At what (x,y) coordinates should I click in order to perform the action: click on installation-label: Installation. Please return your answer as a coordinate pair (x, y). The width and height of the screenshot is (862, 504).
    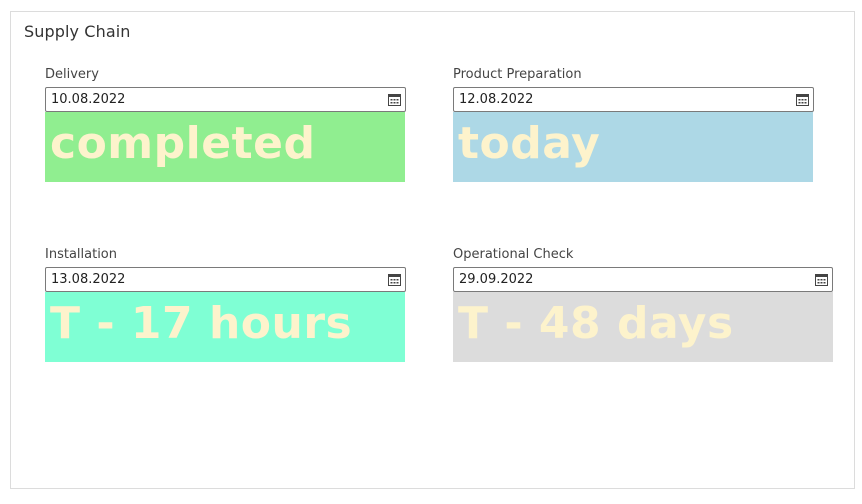
    Looking at the image, I should click on (81, 254).